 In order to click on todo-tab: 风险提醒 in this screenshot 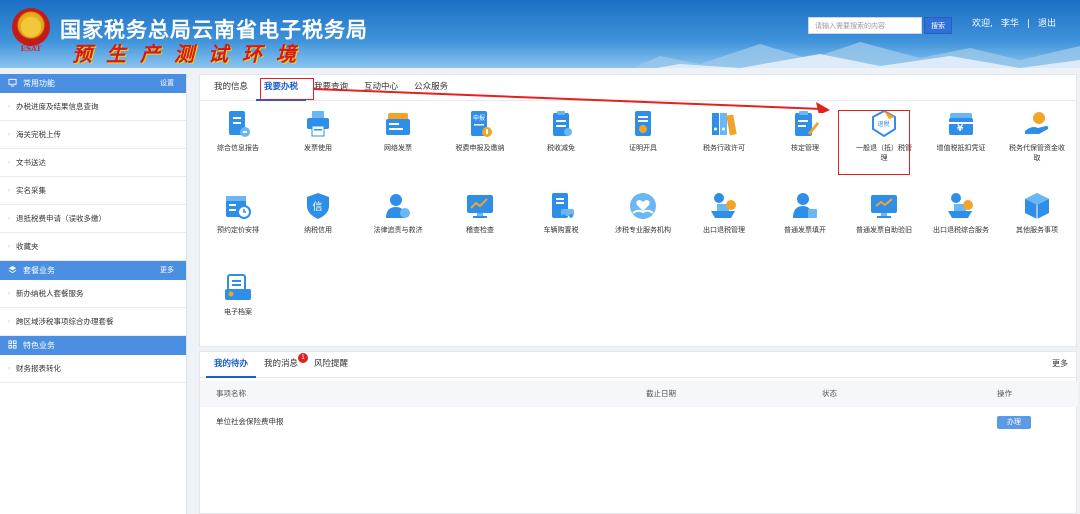, I will do `click(331, 364)`.